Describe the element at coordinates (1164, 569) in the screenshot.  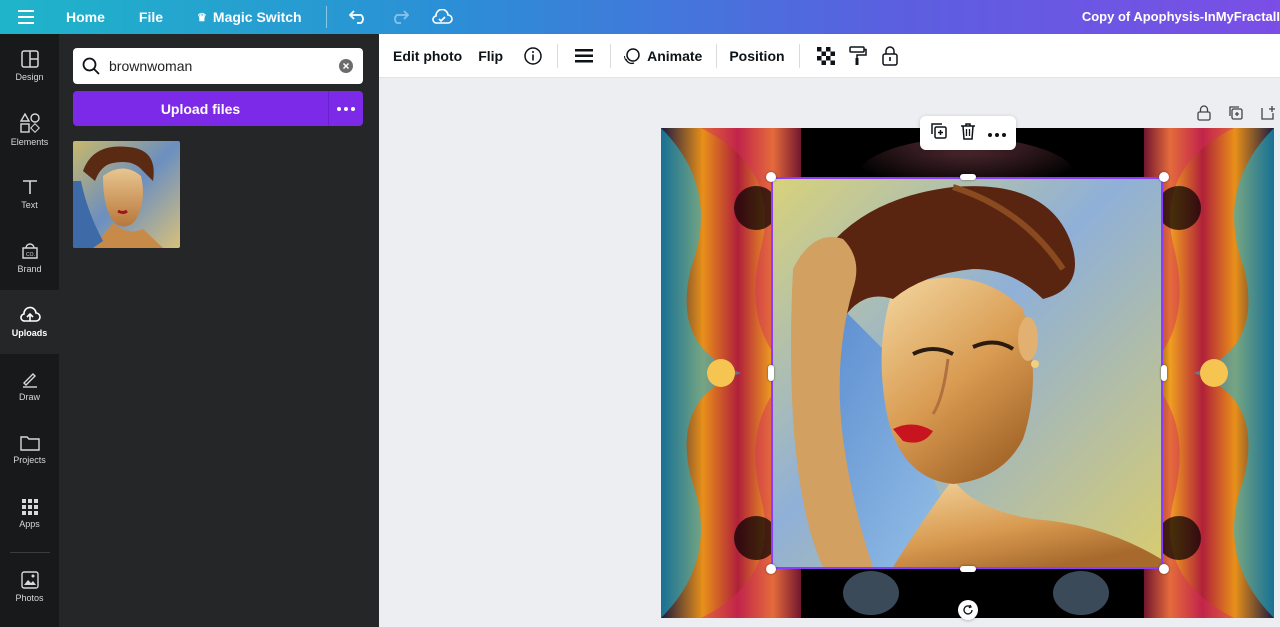
I see `resize-handle-bottom-right` at that location.